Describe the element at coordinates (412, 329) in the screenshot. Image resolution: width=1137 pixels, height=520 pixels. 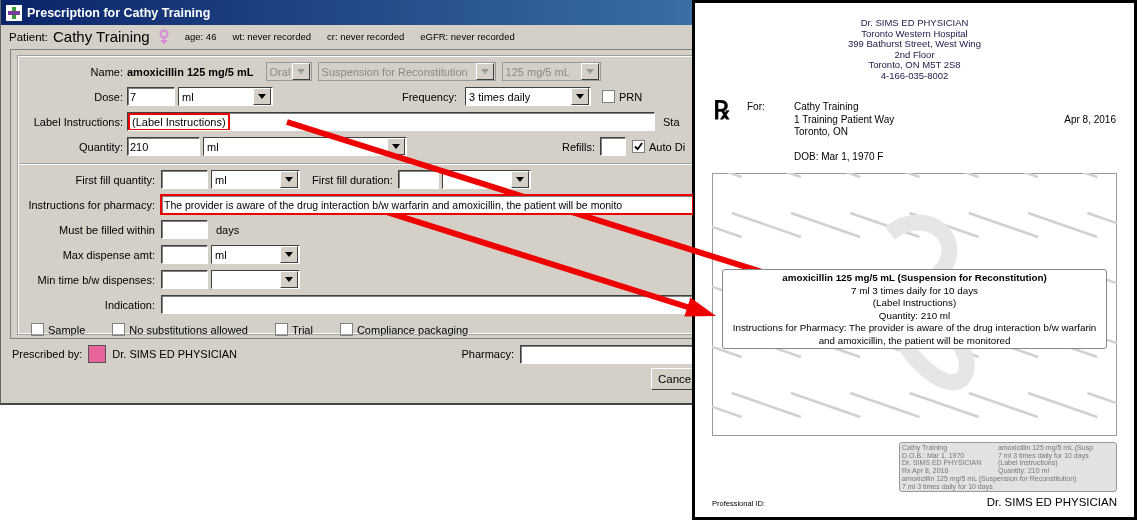
I see `checkbox-label: Compliance packaging` at that location.